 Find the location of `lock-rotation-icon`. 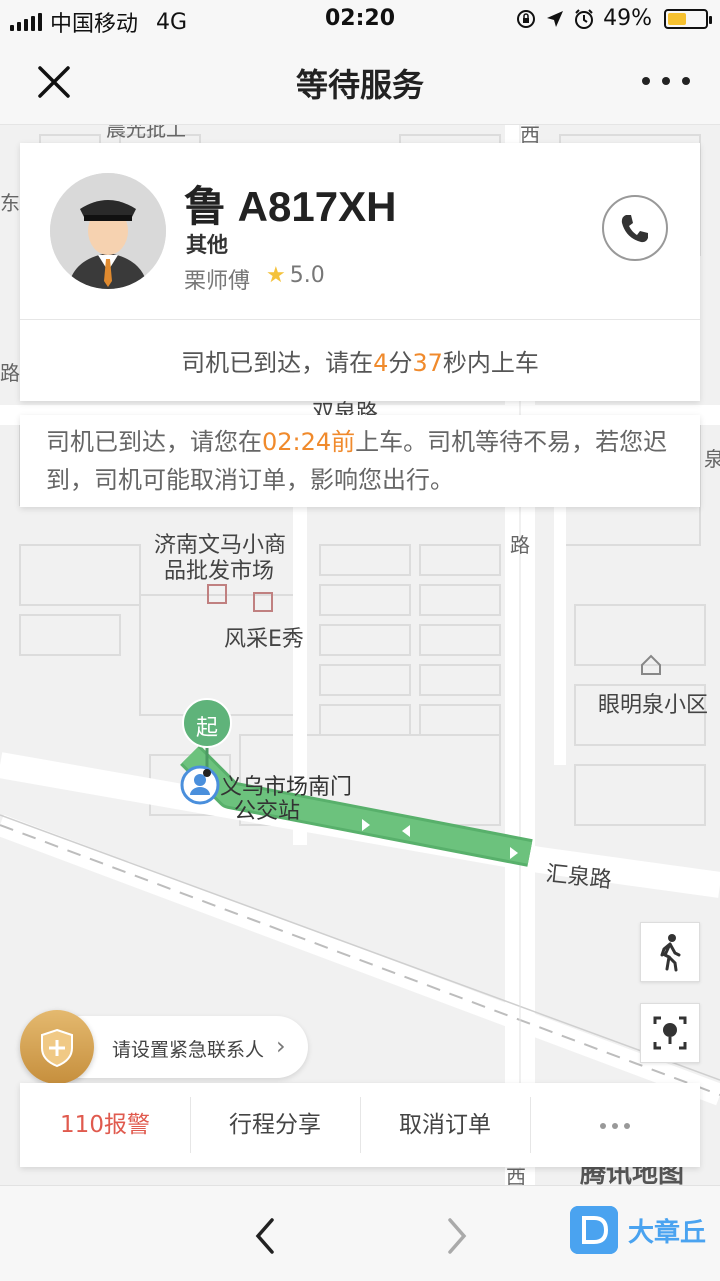

lock-rotation-icon is located at coordinates (526, 18).